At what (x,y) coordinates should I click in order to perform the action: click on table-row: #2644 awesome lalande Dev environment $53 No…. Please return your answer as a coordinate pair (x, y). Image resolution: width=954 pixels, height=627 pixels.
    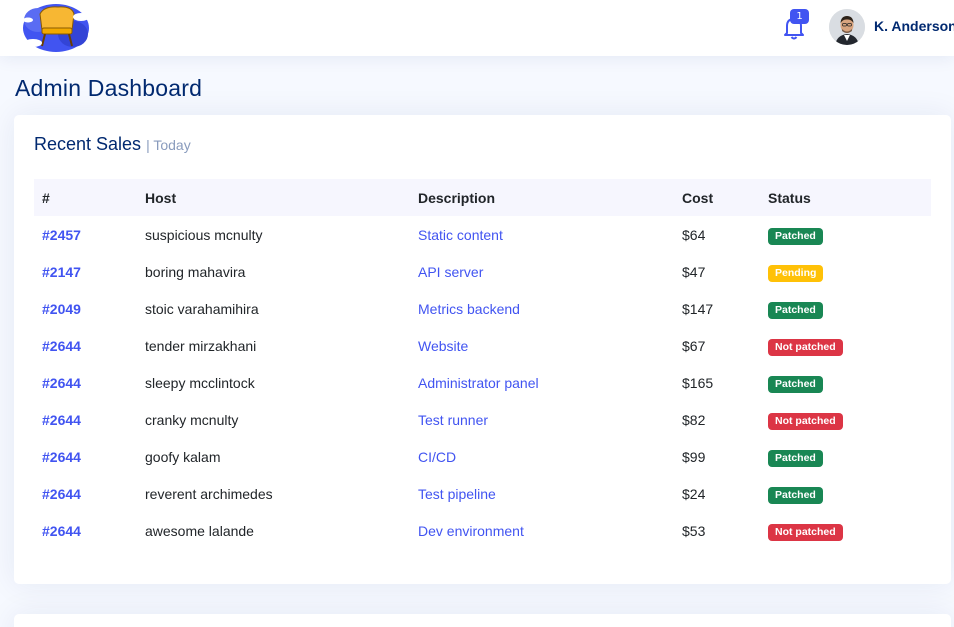
    Looking at the image, I should click on (482, 530).